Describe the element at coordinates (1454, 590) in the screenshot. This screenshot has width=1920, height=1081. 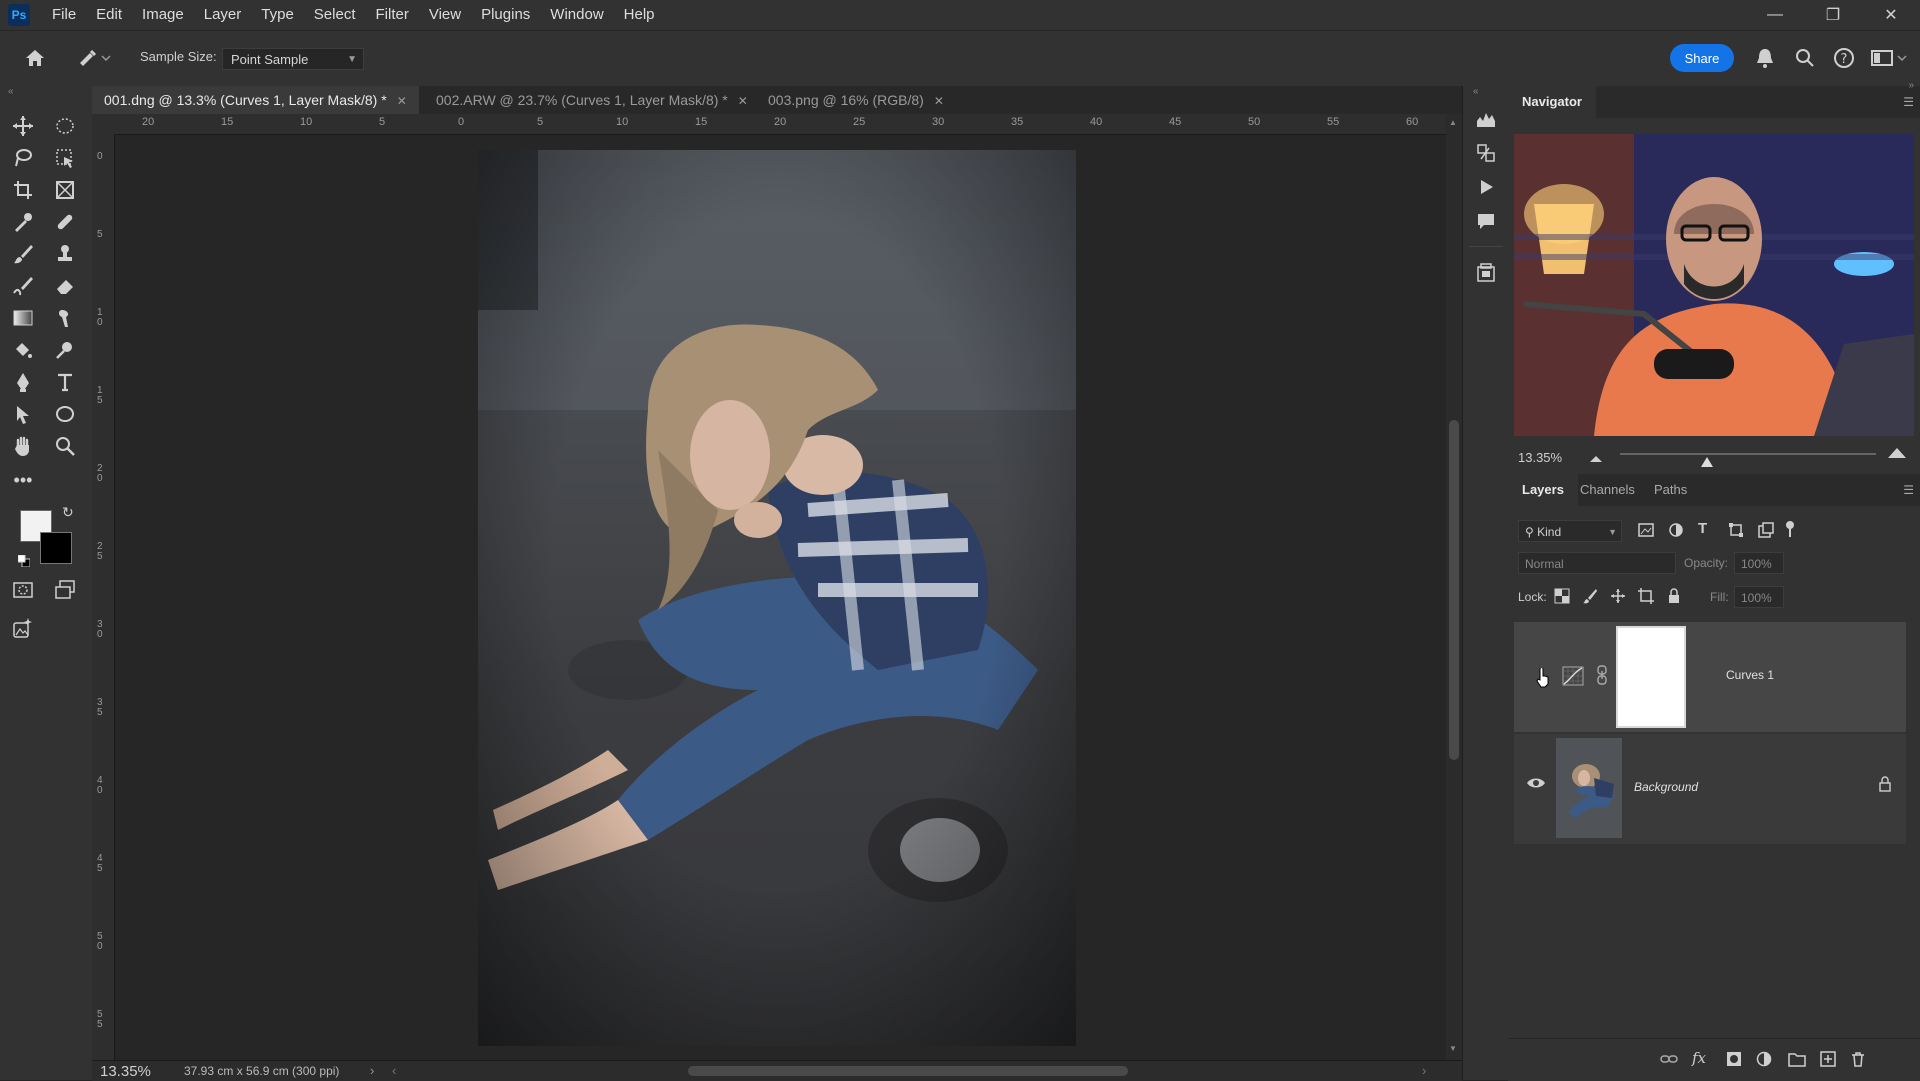
I see `scrollbar-thumb` at that location.